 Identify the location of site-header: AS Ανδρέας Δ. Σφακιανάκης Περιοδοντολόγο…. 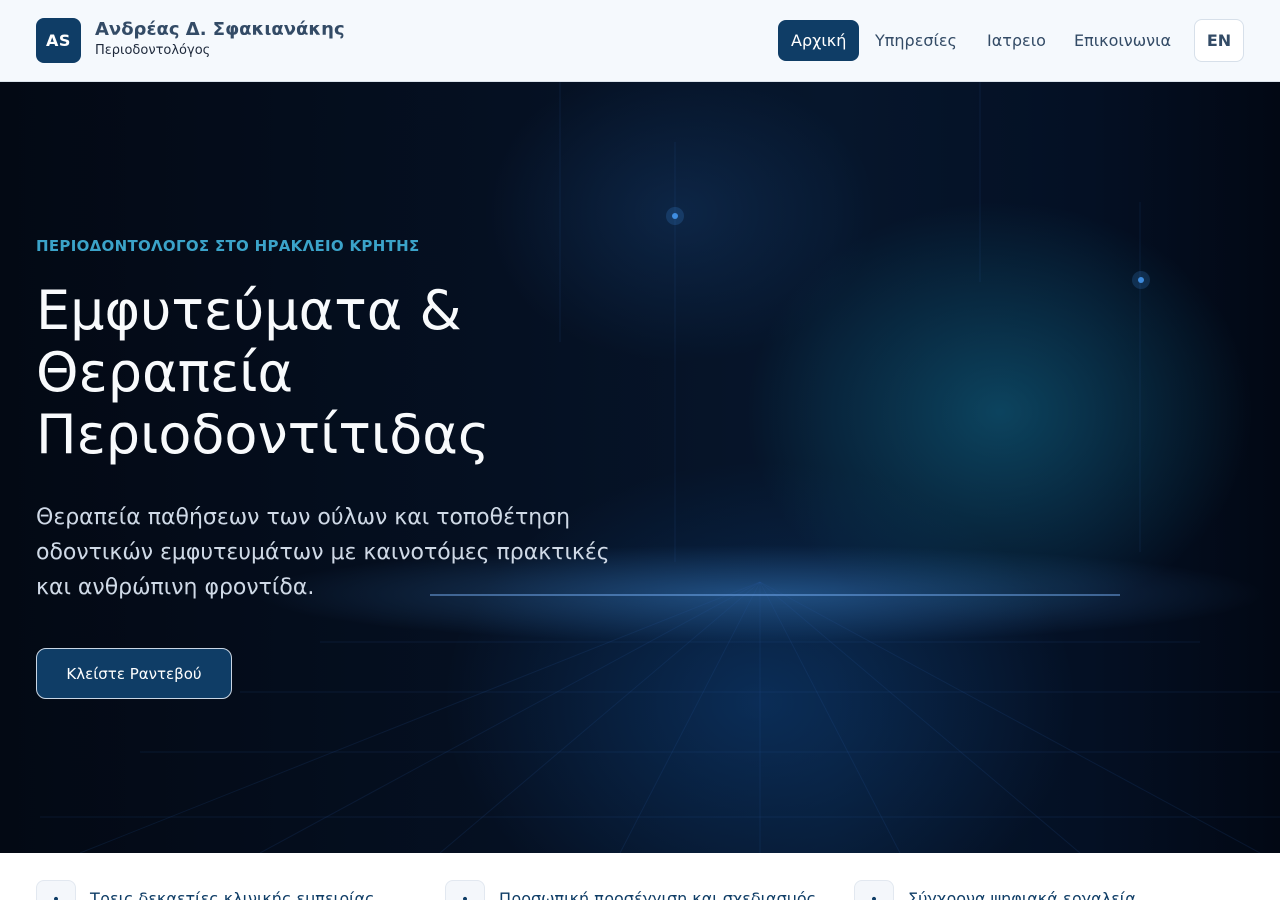
(640, 41).